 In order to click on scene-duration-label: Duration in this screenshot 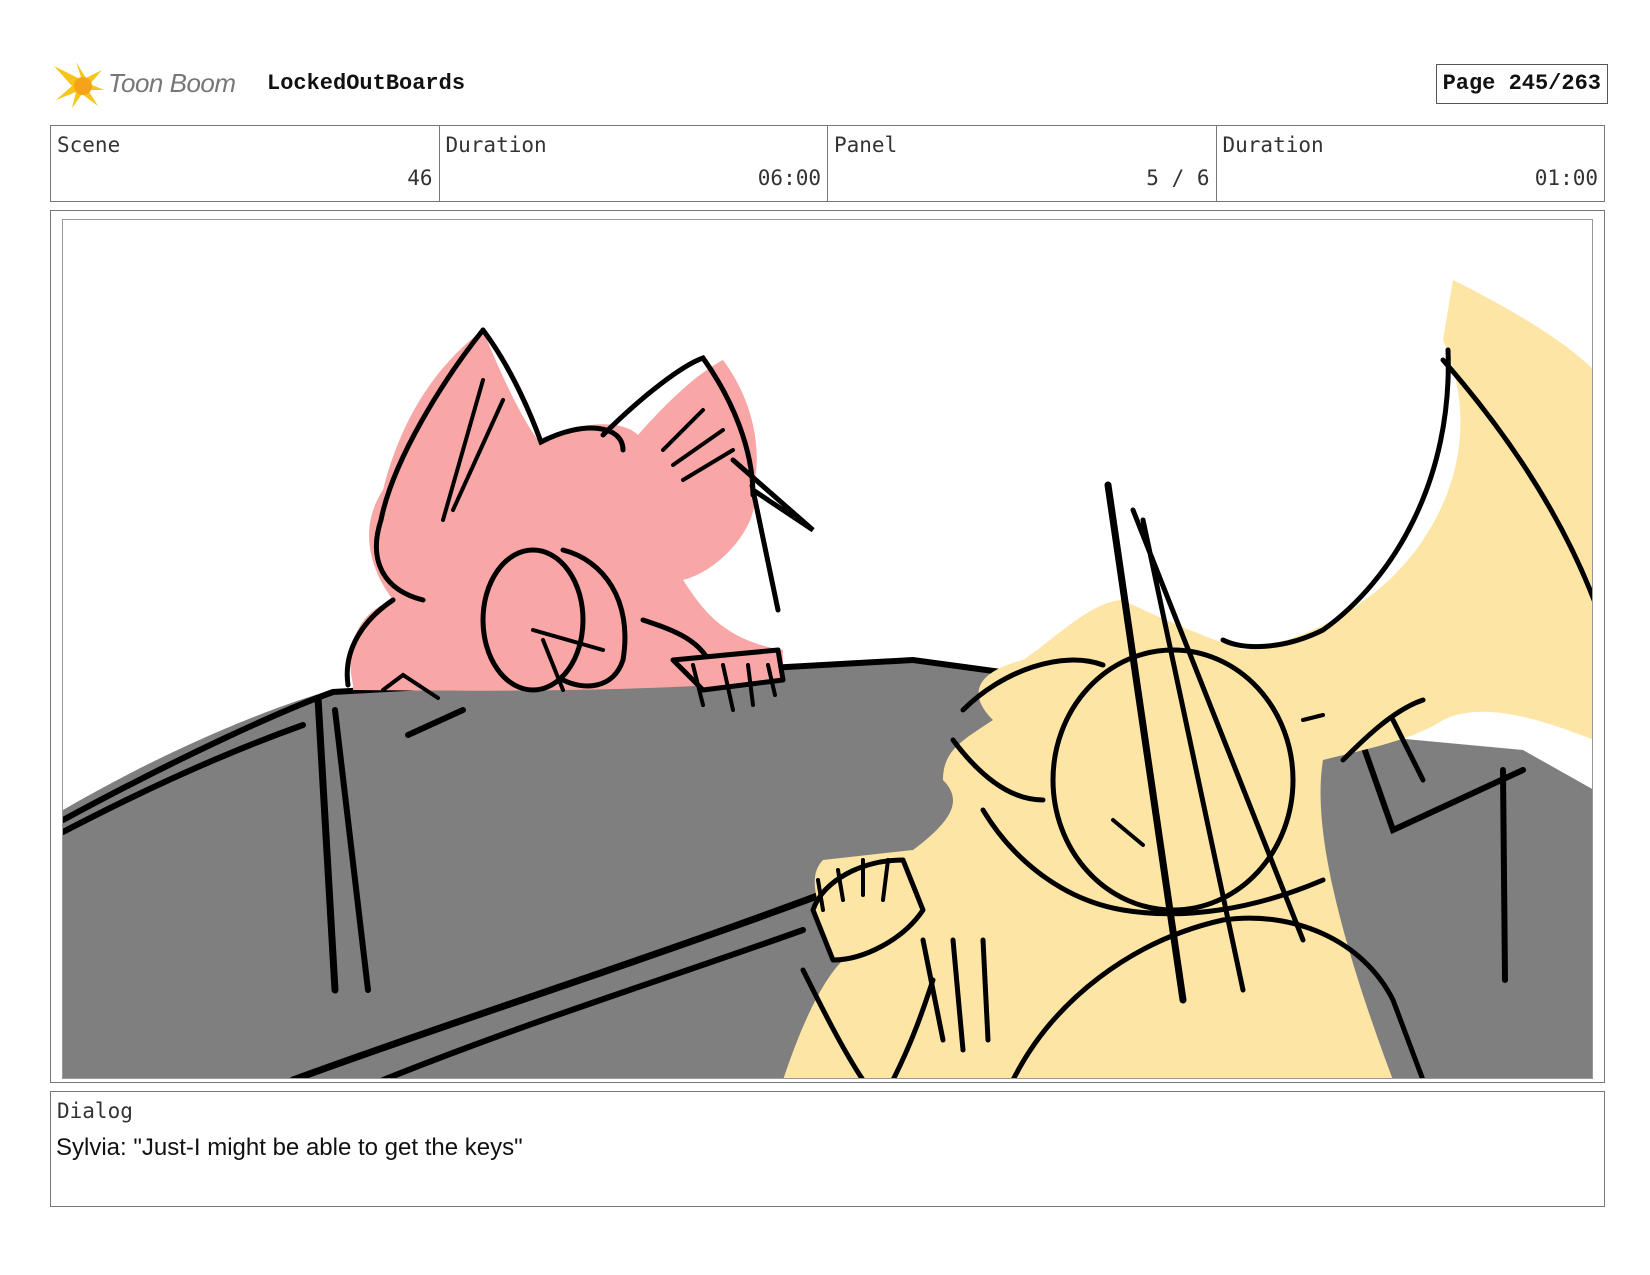, I will do `click(496, 145)`.